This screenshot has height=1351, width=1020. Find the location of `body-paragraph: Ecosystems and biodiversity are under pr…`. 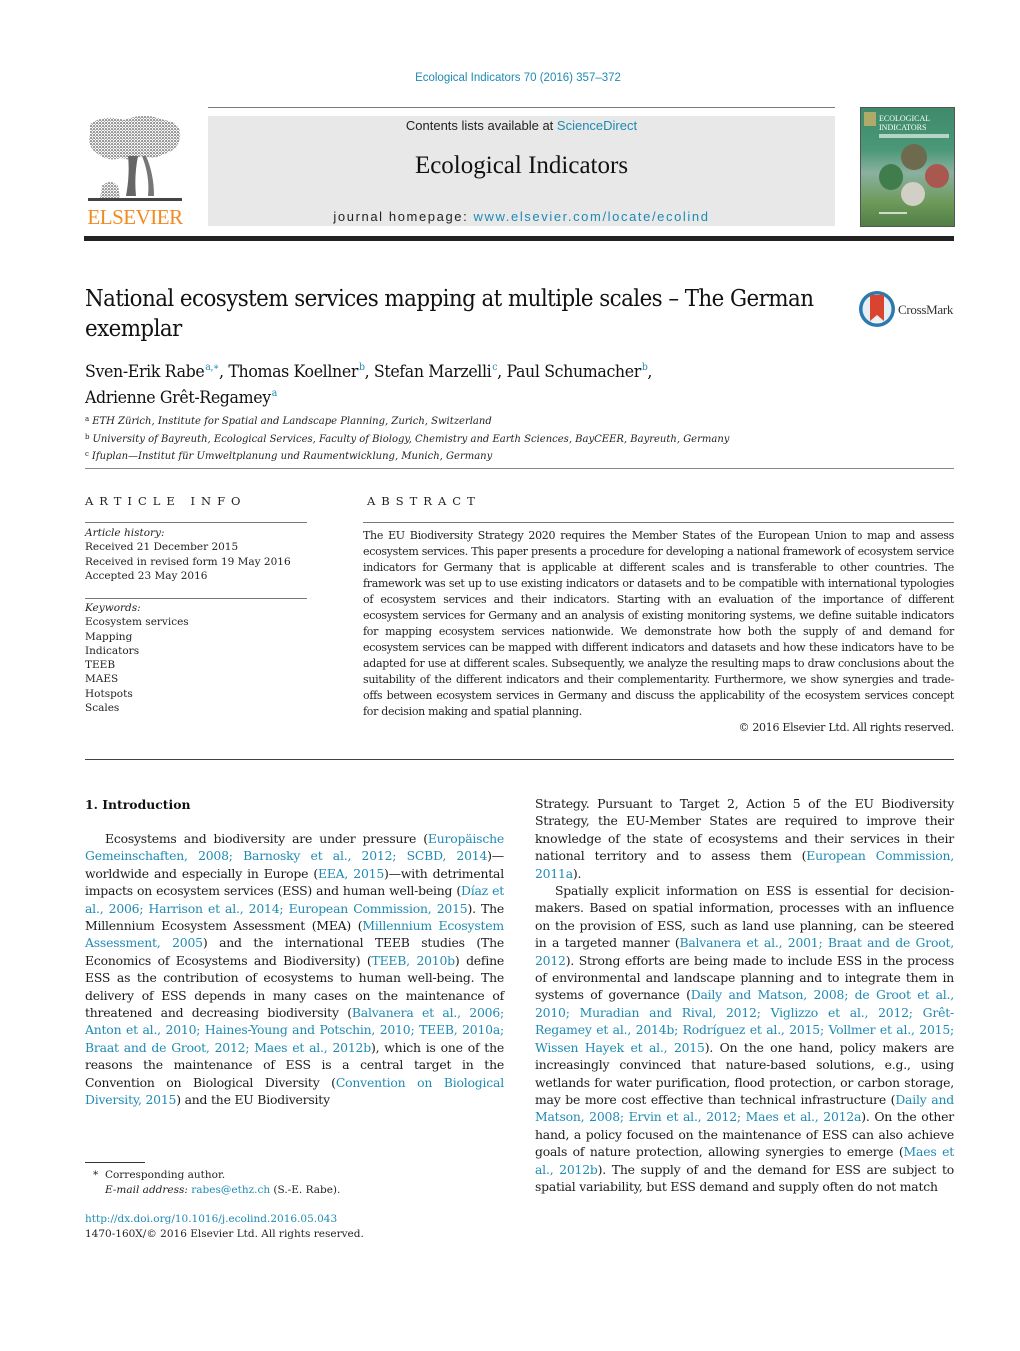

body-paragraph: Ecosystems and biodiversity are under pr… is located at coordinates (294, 969).